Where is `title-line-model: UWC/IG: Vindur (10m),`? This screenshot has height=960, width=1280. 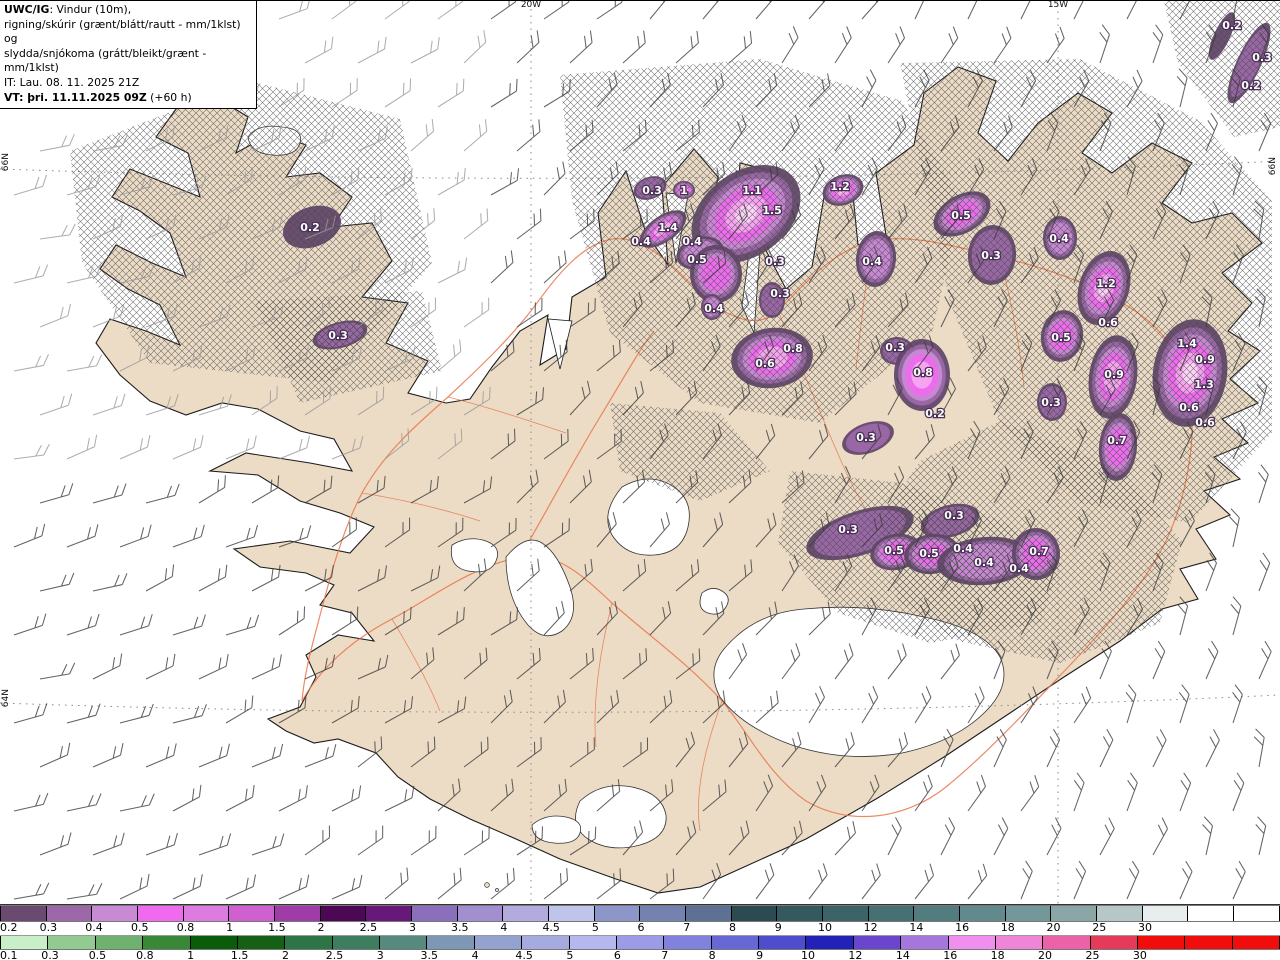 title-line-model: UWC/IG: Vindur (10m), is located at coordinates (68, 9).